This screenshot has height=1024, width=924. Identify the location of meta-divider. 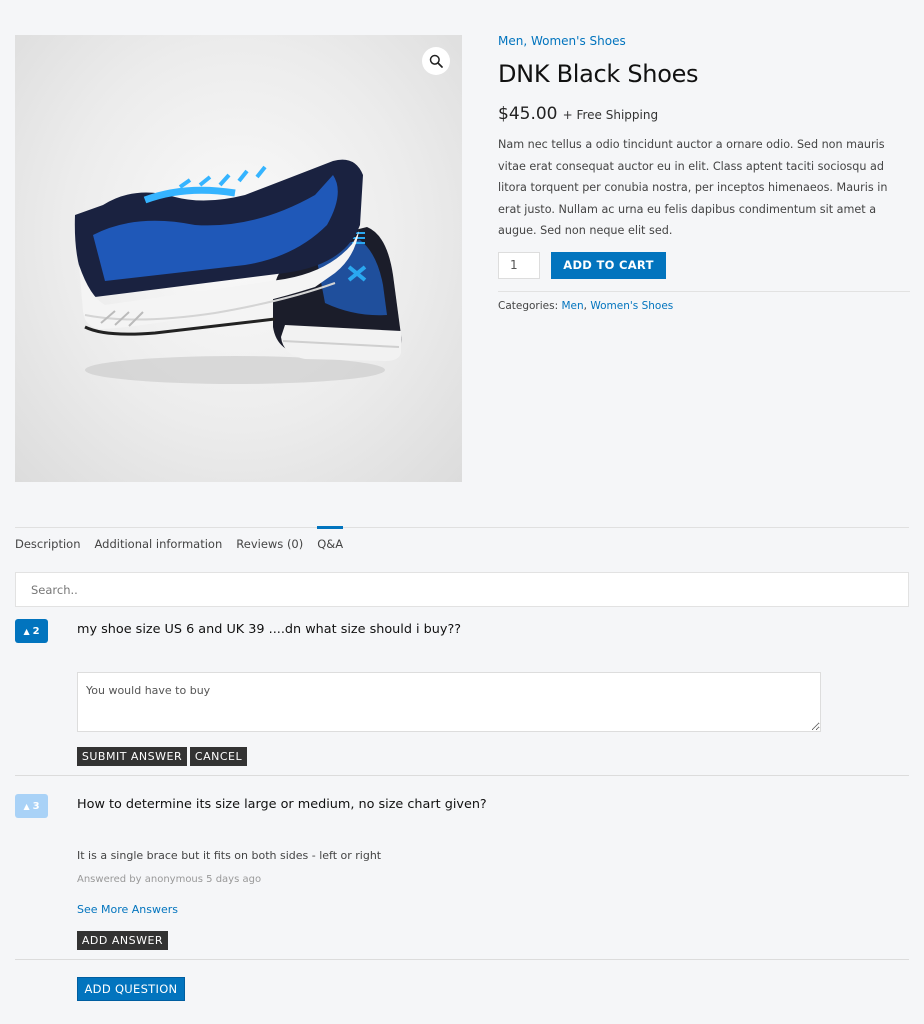
(704, 291).